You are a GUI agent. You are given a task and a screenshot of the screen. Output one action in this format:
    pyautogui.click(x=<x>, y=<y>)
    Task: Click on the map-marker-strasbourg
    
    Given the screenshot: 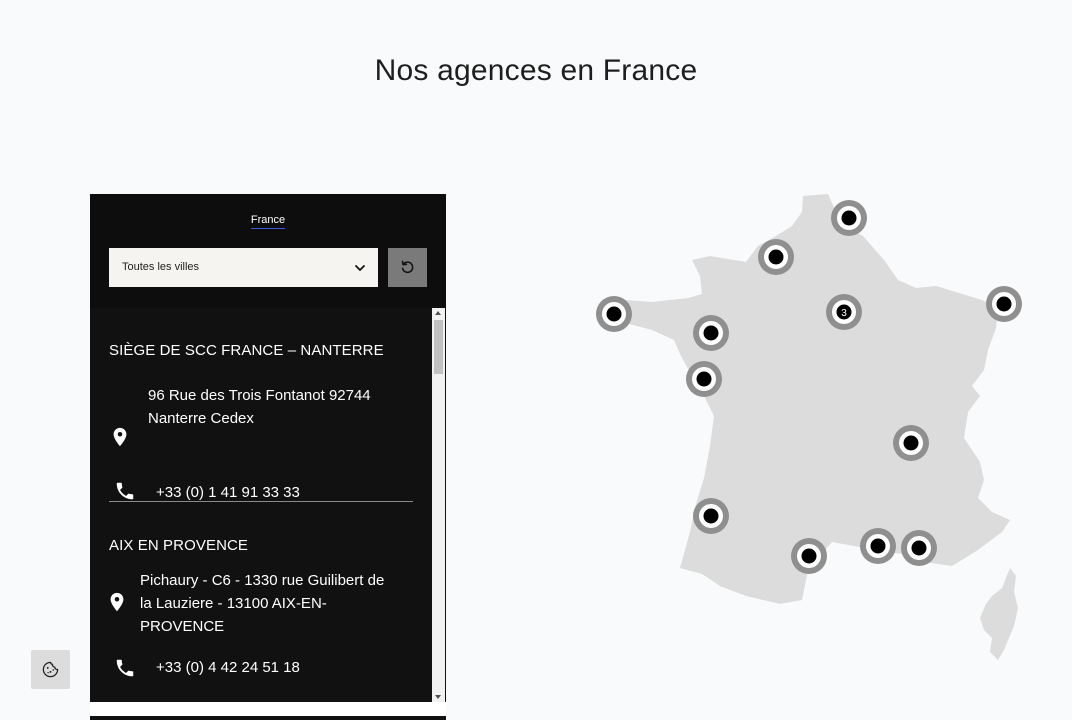 What is the action you would take?
    pyautogui.click(x=1004, y=304)
    